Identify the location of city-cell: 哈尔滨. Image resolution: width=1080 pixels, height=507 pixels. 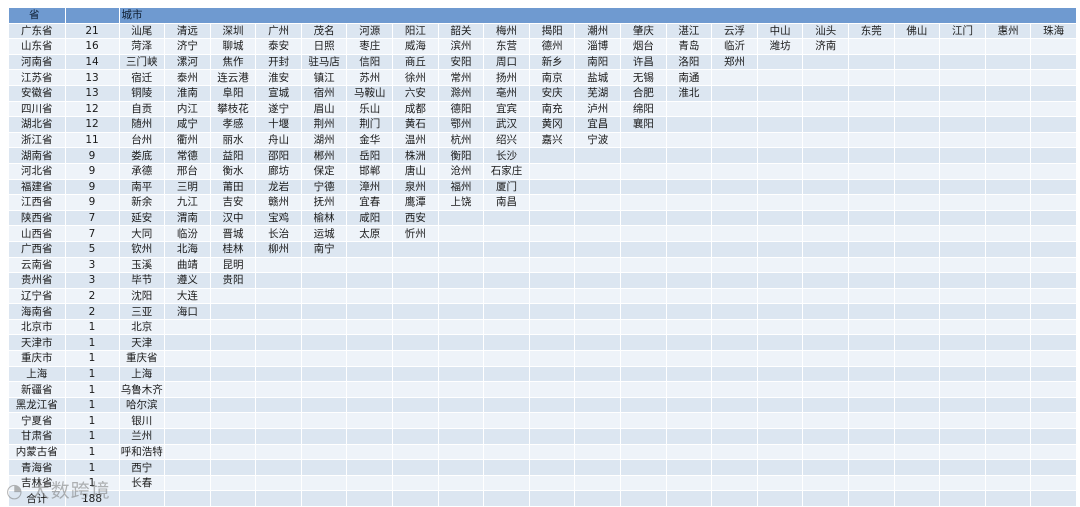
(142, 405).